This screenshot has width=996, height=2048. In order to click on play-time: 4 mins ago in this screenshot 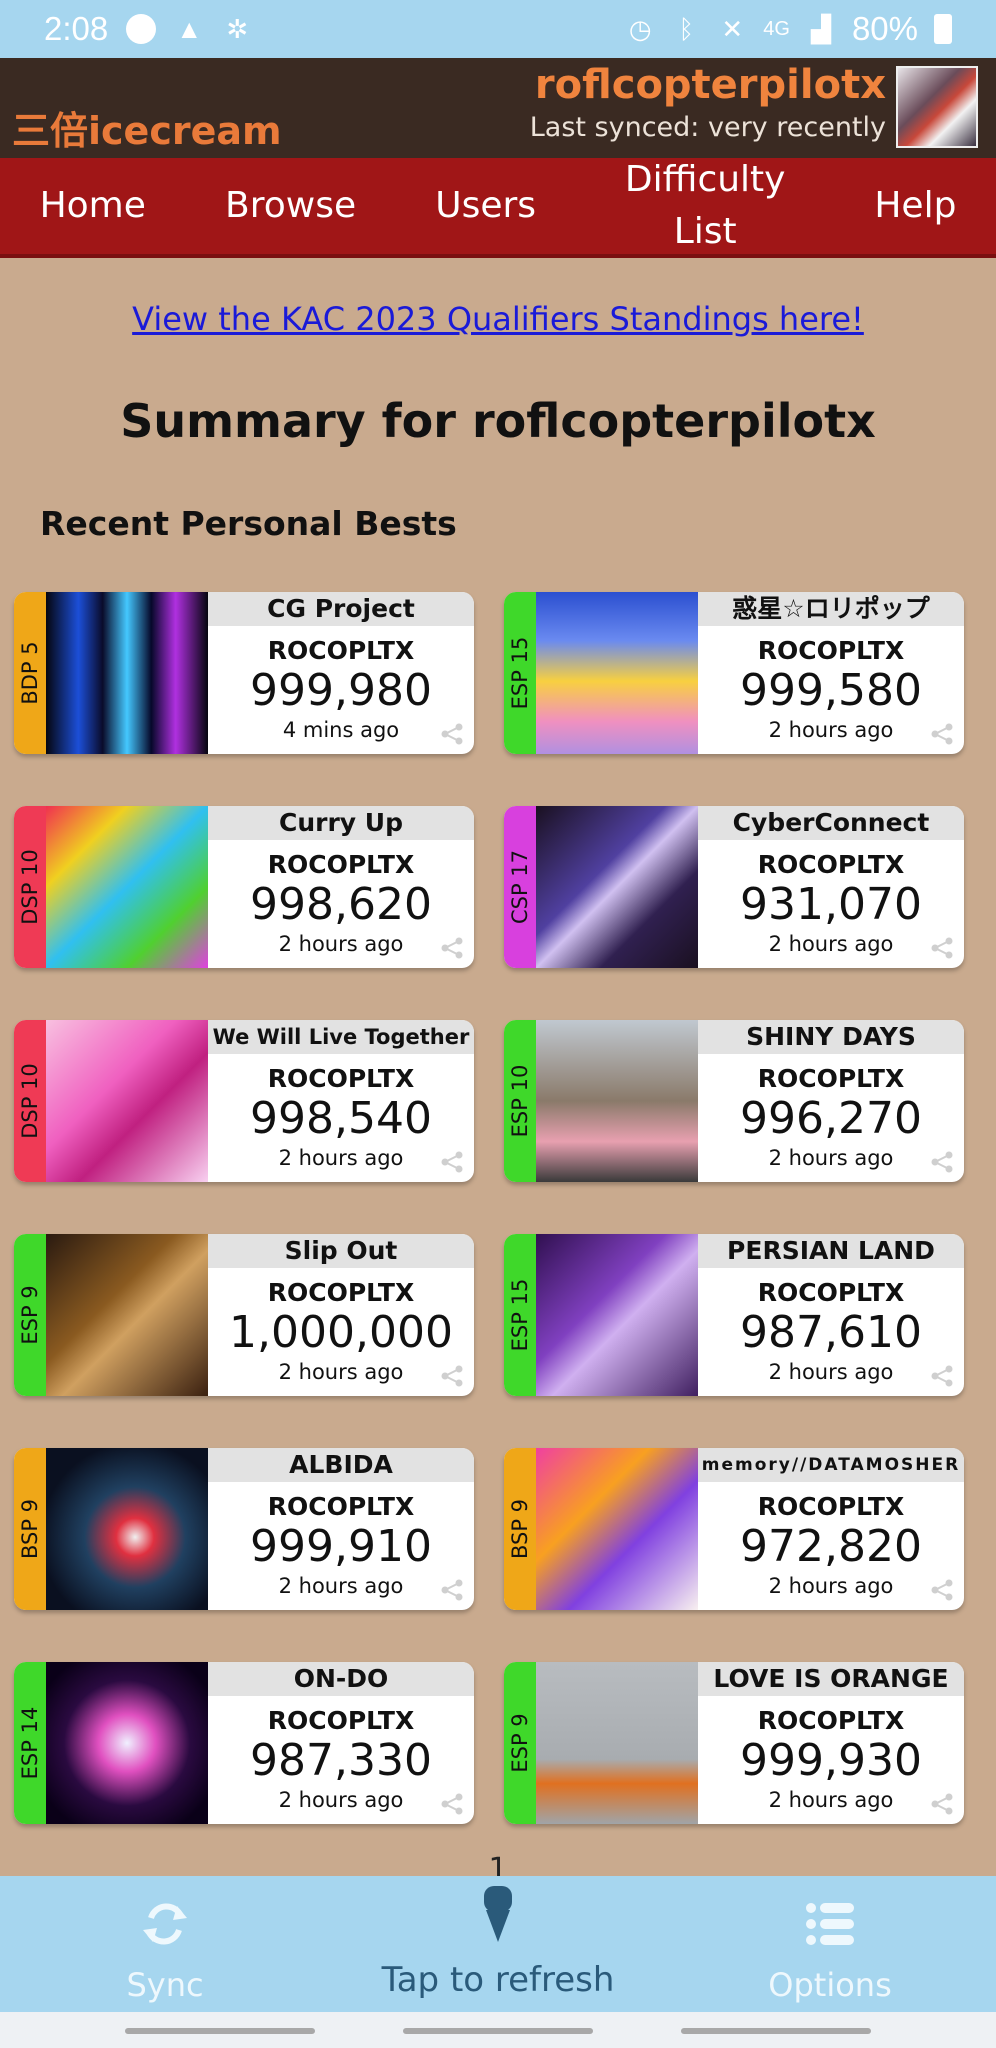, I will do `click(341, 730)`.